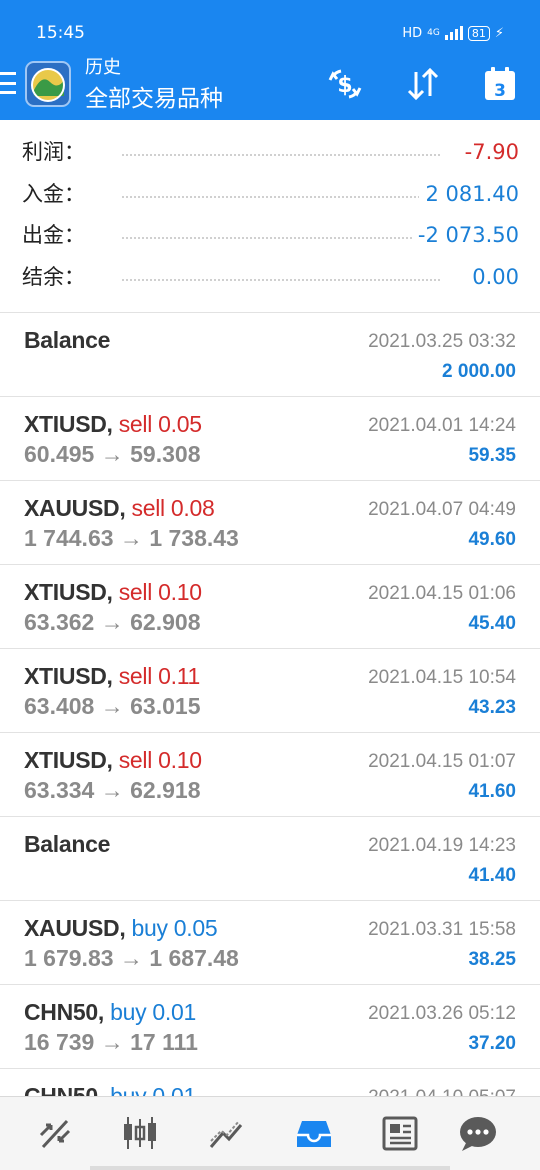 This screenshot has height=1170, width=540. I want to click on summary-row-withdrawal: 出金： -2 073.50, so click(270, 236).